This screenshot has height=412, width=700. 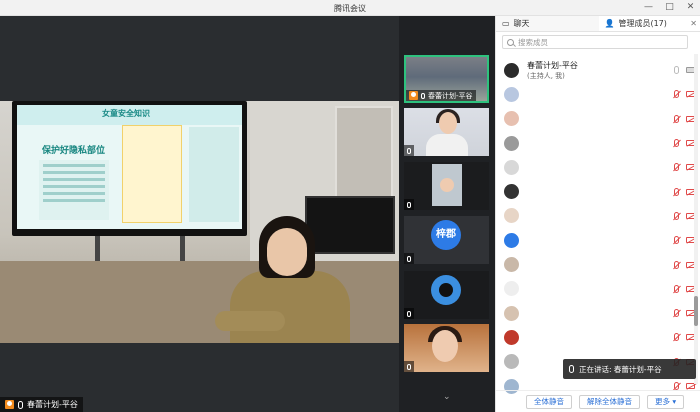 I want to click on mute-all-button: 全体静音, so click(x=549, y=401).